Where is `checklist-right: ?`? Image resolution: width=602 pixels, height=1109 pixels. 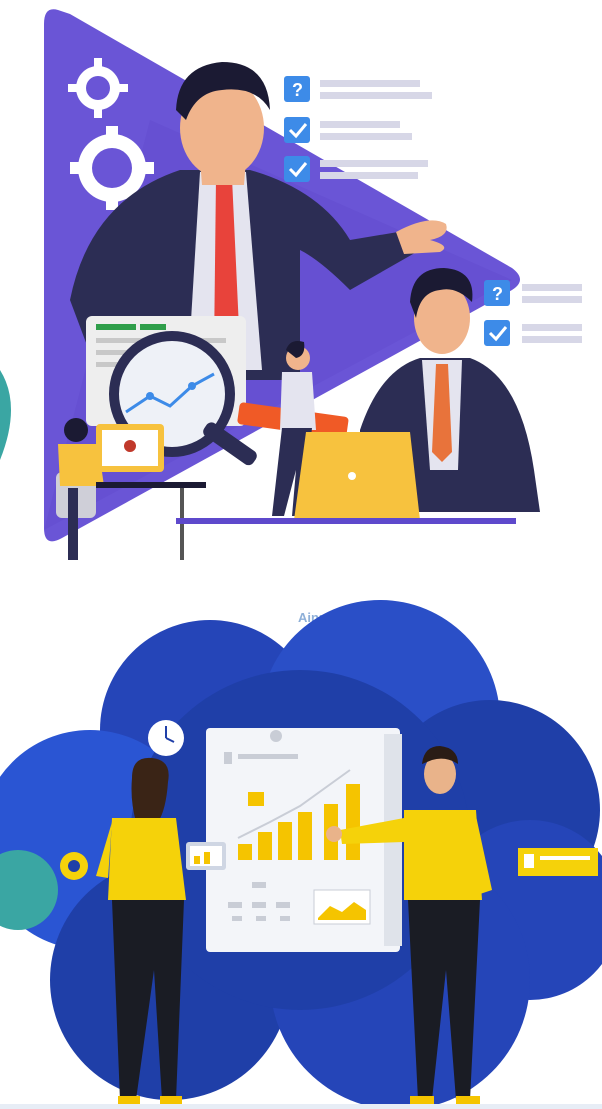
checklist-right: ? is located at coordinates (533, 313).